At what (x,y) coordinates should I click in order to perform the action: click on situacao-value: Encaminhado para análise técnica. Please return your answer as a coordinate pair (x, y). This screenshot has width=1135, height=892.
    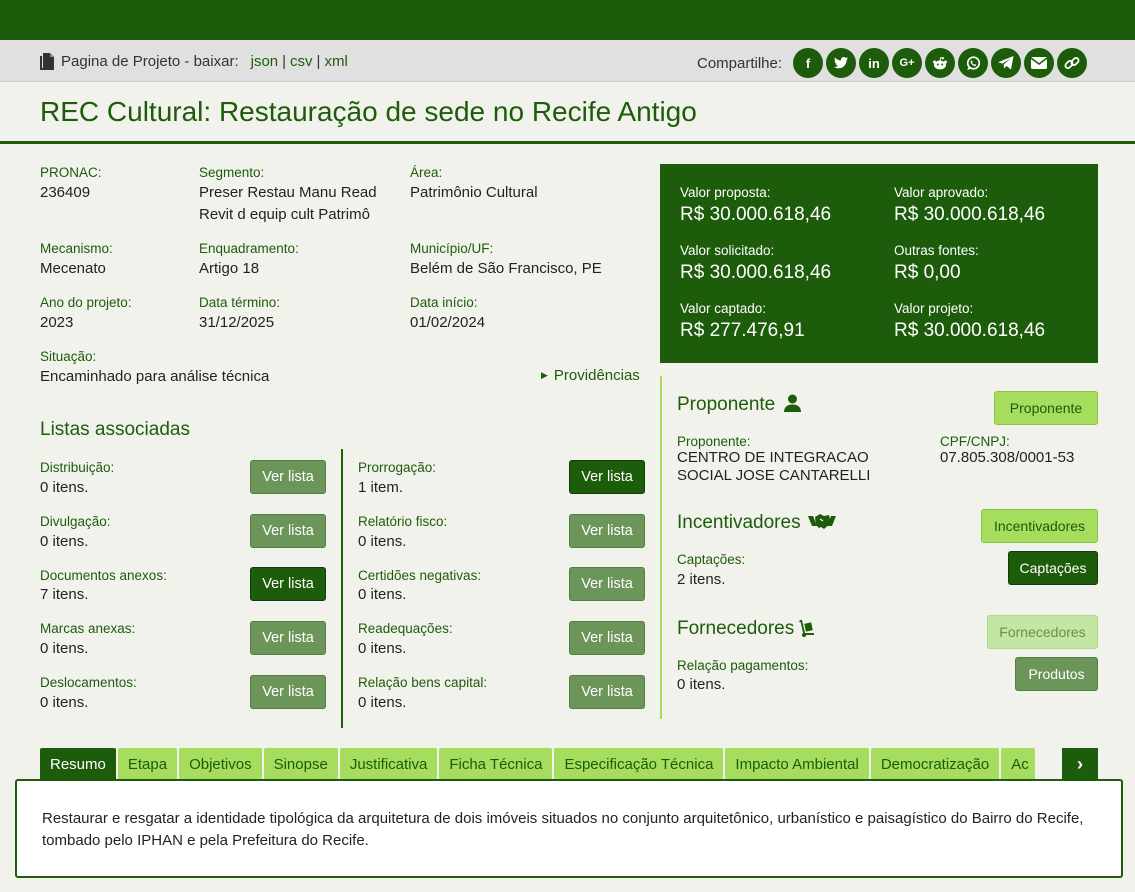
    Looking at the image, I should click on (155, 376).